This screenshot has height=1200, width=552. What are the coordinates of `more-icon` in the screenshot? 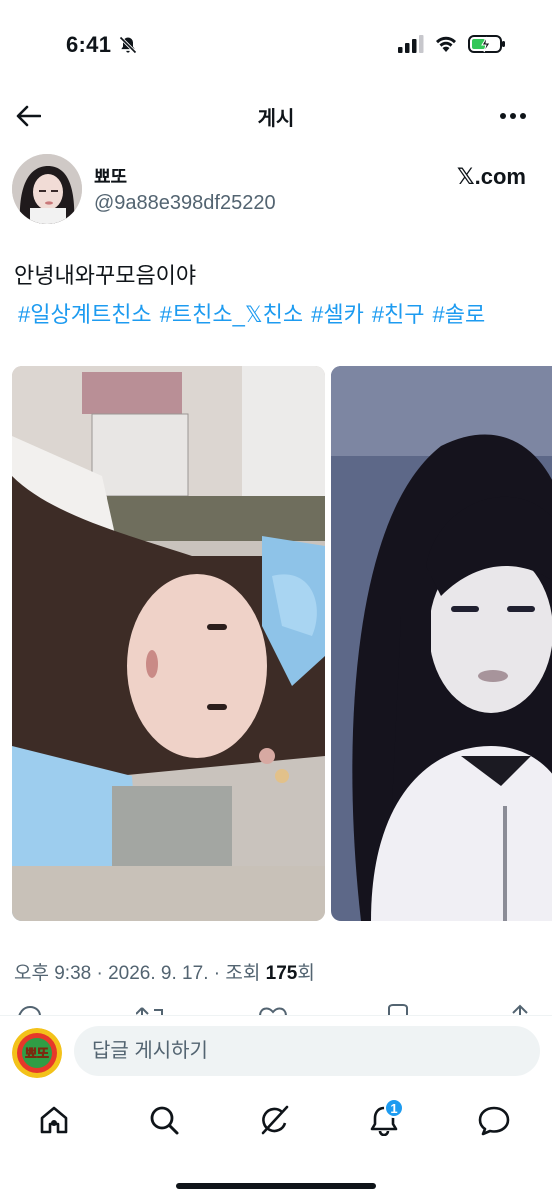 It's located at (513, 116).